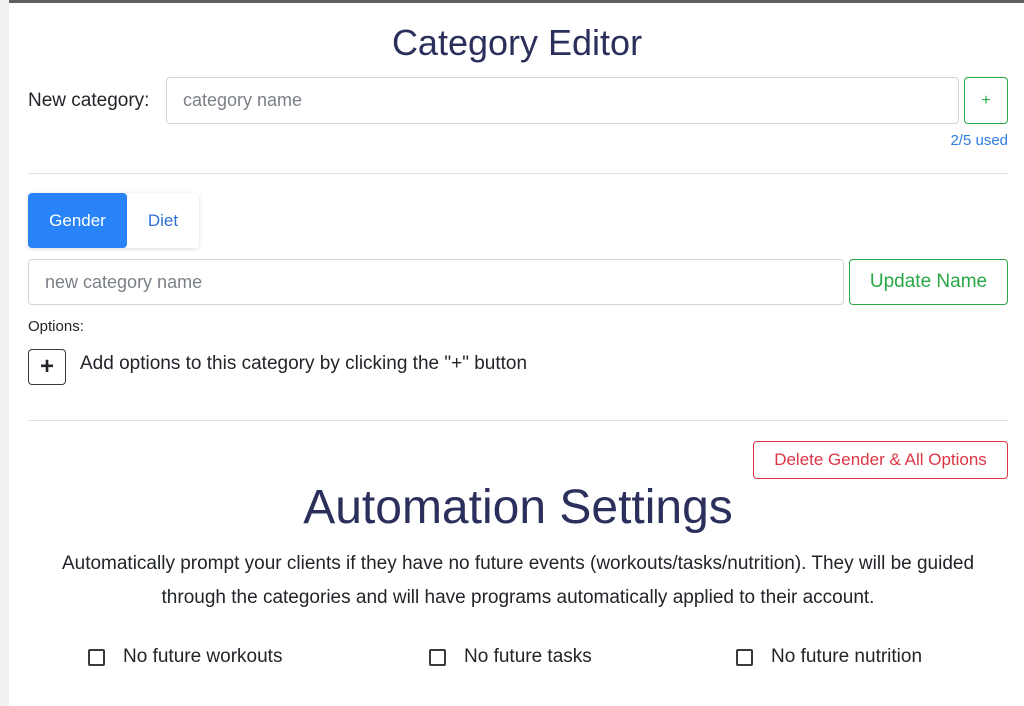 The width and height of the screenshot is (1024, 706). Describe the element at coordinates (436, 282) in the screenshot. I see `rename-category-input` at that location.